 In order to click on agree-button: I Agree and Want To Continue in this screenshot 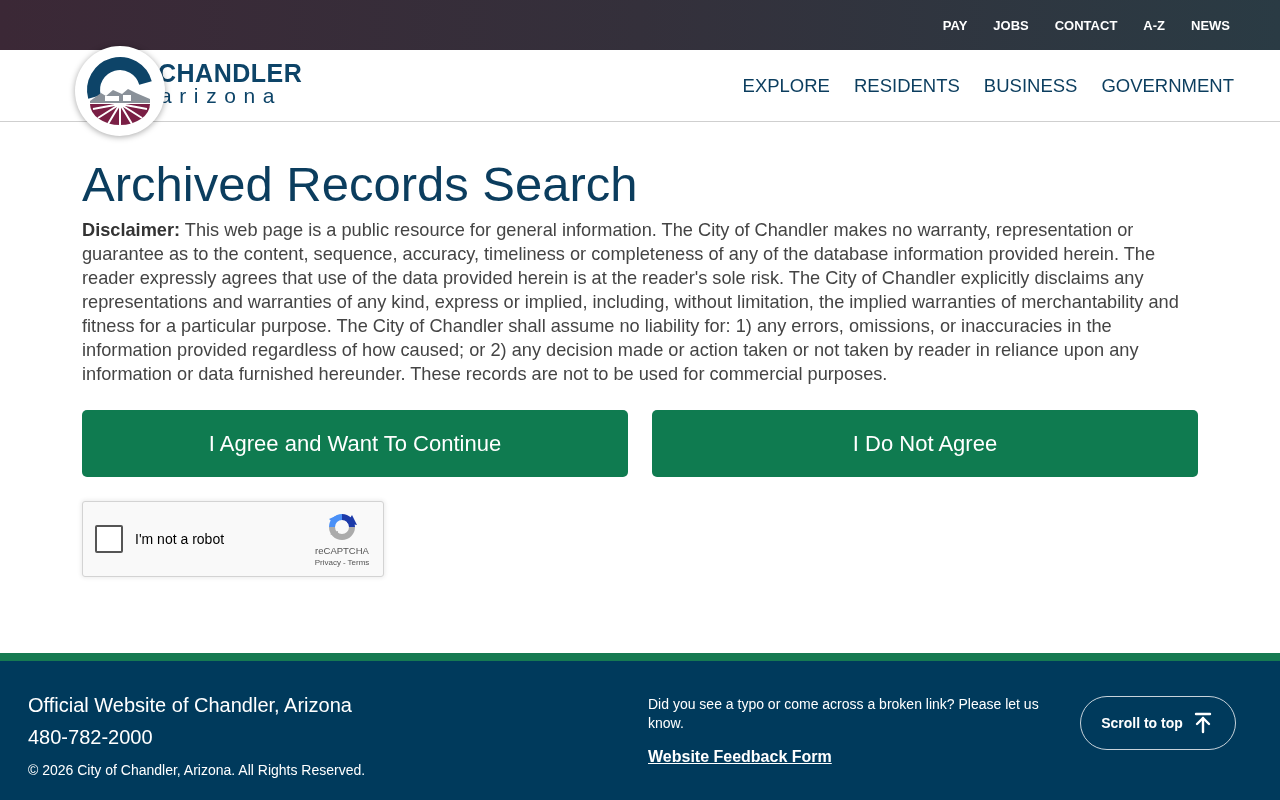, I will do `click(355, 443)`.